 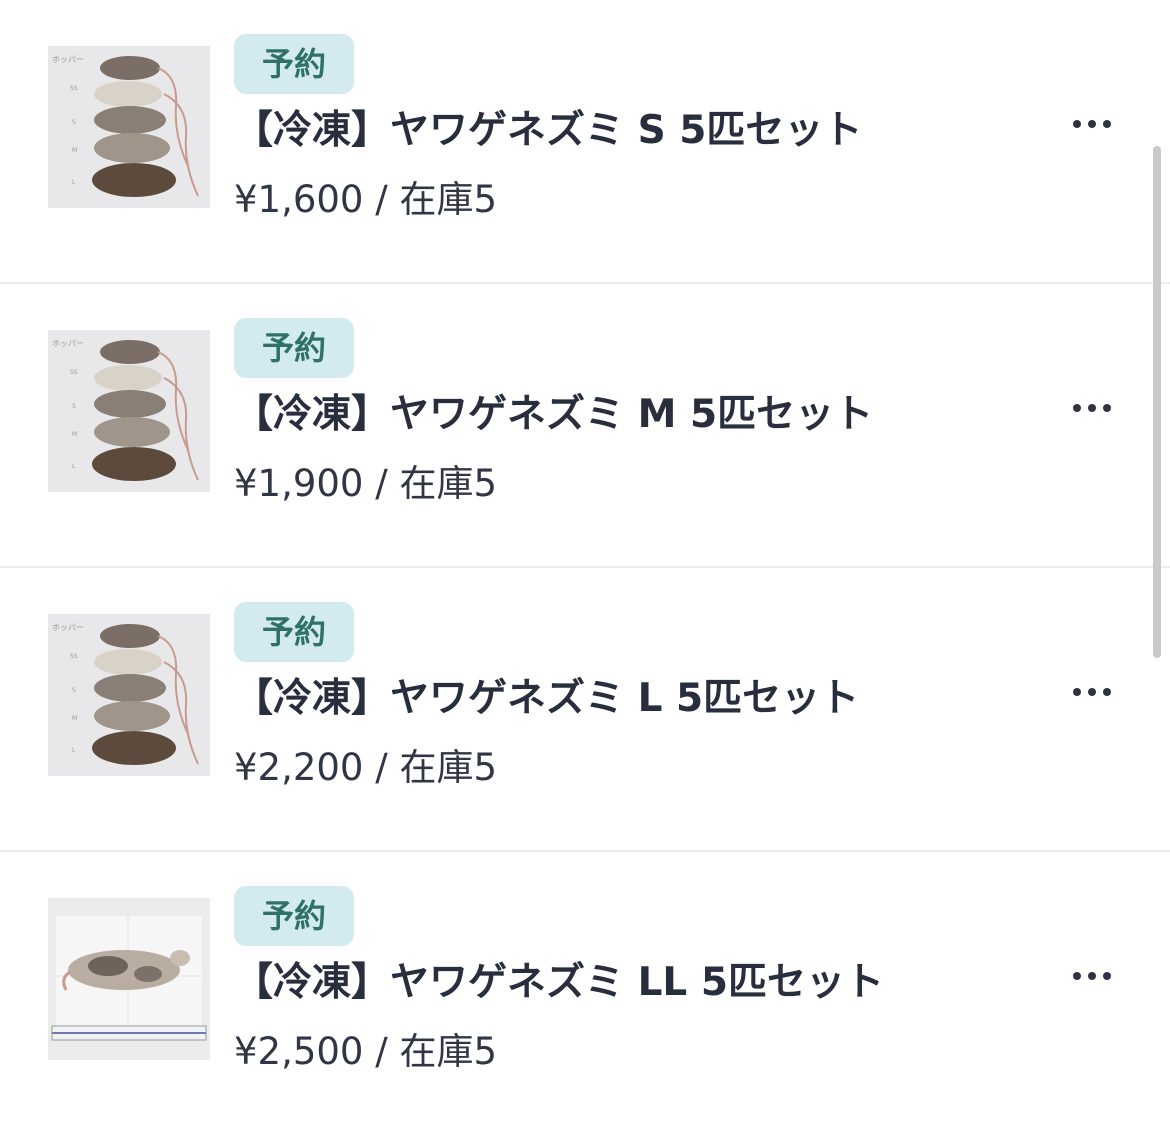 What do you see at coordinates (299, 1051) in the screenshot?
I see `product-price: ¥2,500` at bounding box center [299, 1051].